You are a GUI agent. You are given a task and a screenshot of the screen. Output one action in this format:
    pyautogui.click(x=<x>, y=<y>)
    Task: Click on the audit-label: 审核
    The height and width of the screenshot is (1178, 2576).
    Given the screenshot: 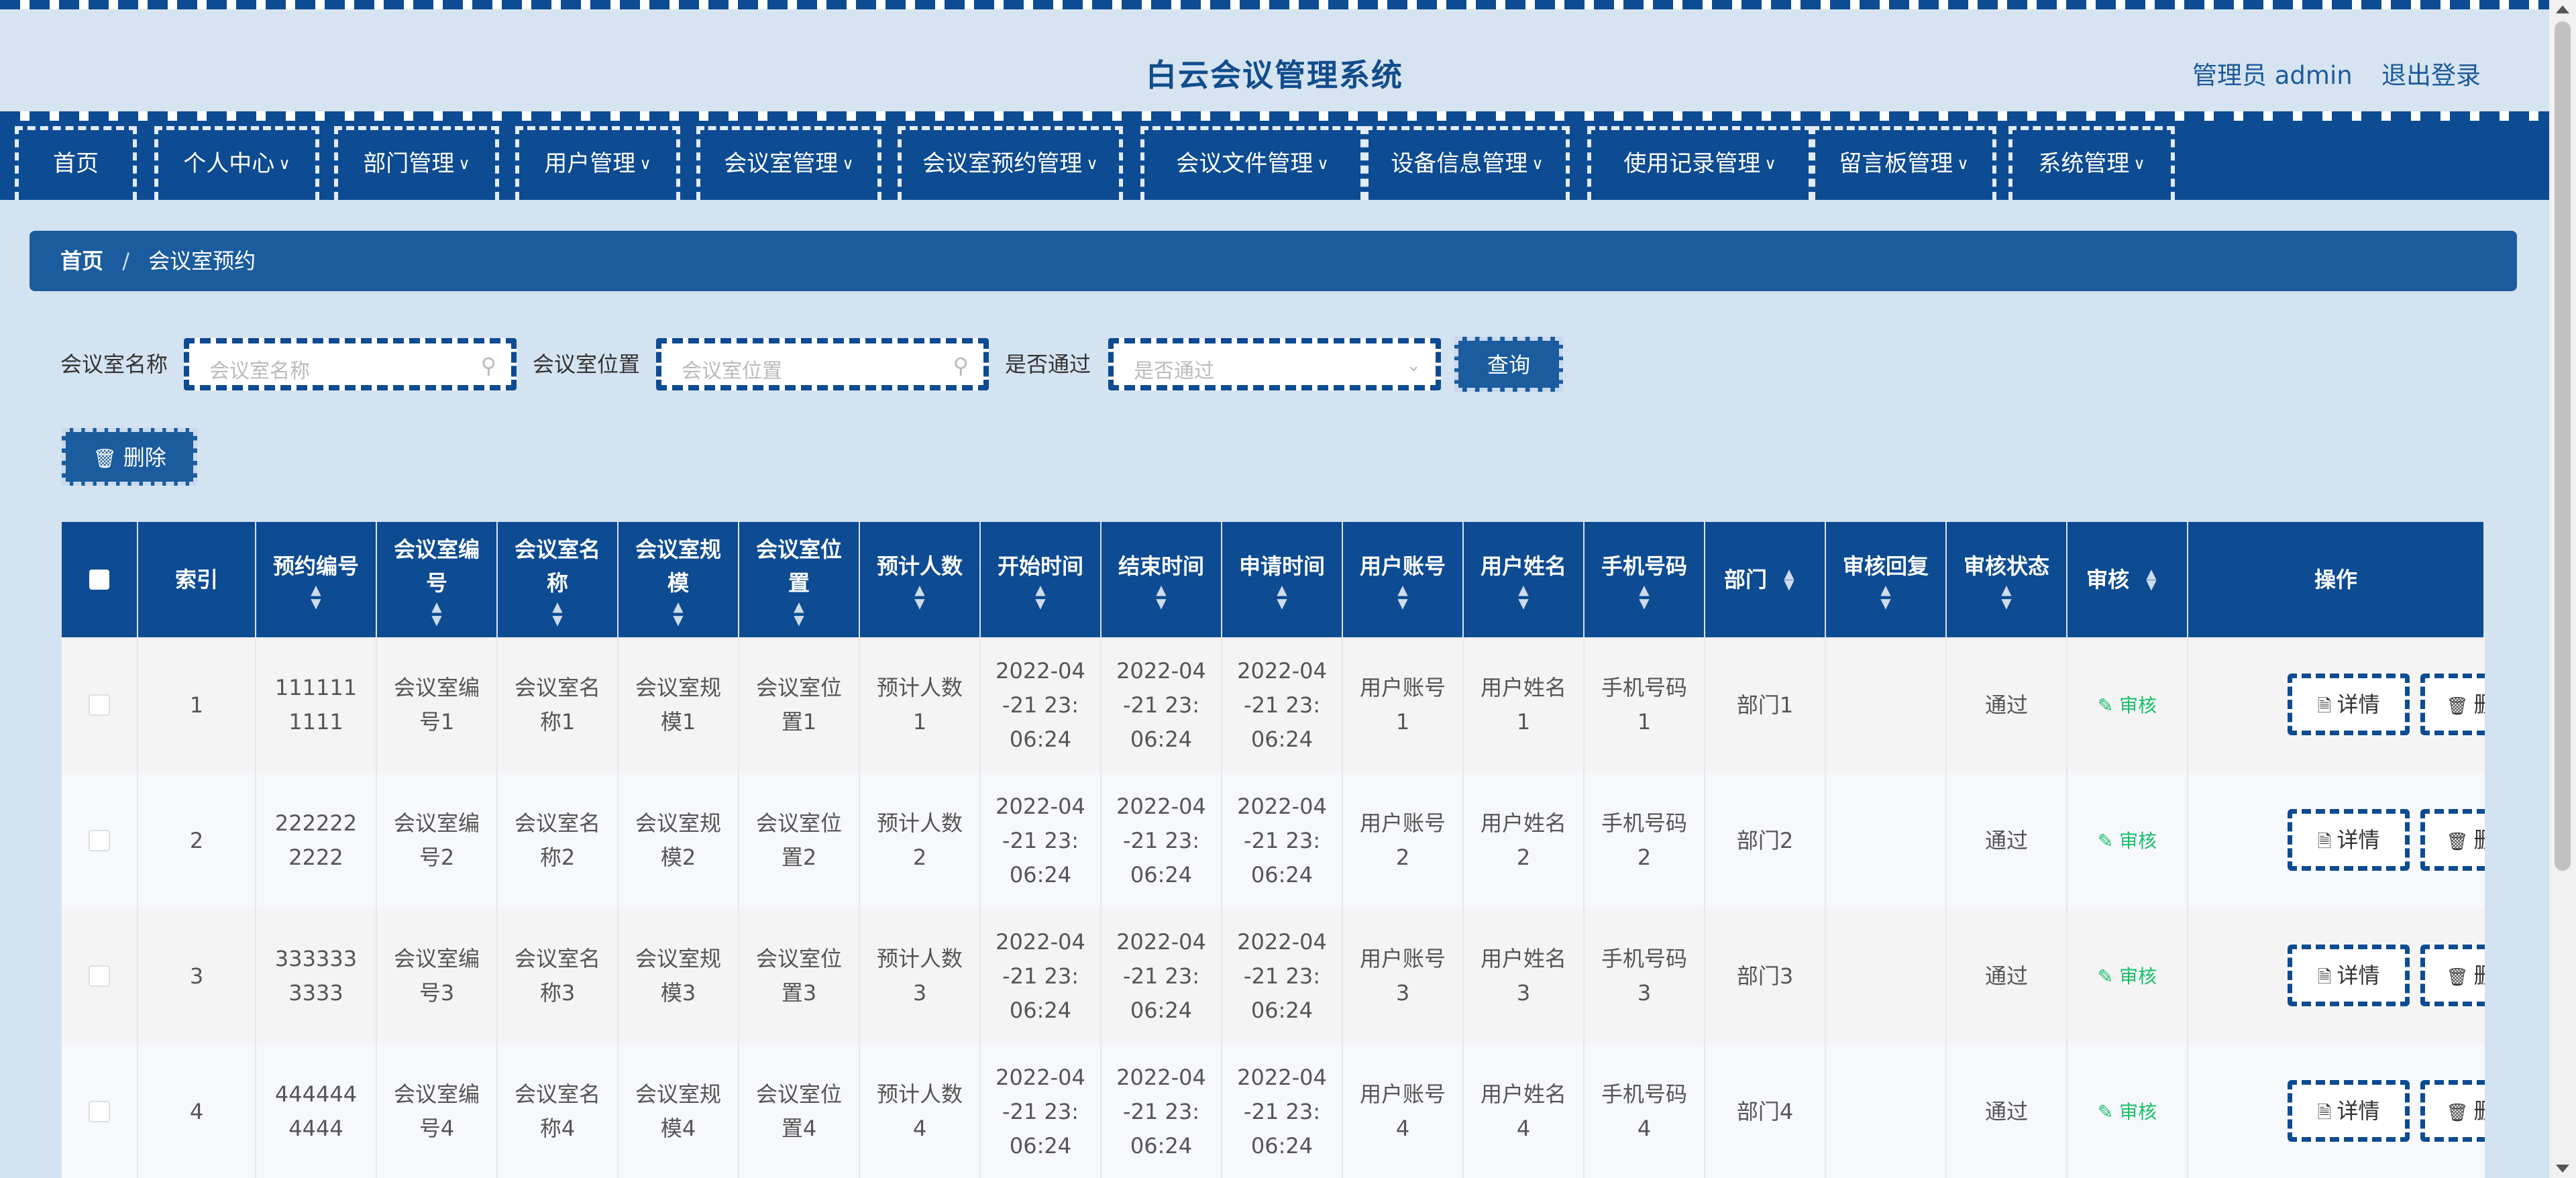 What is the action you would take?
    pyautogui.click(x=2138, y=976)
    